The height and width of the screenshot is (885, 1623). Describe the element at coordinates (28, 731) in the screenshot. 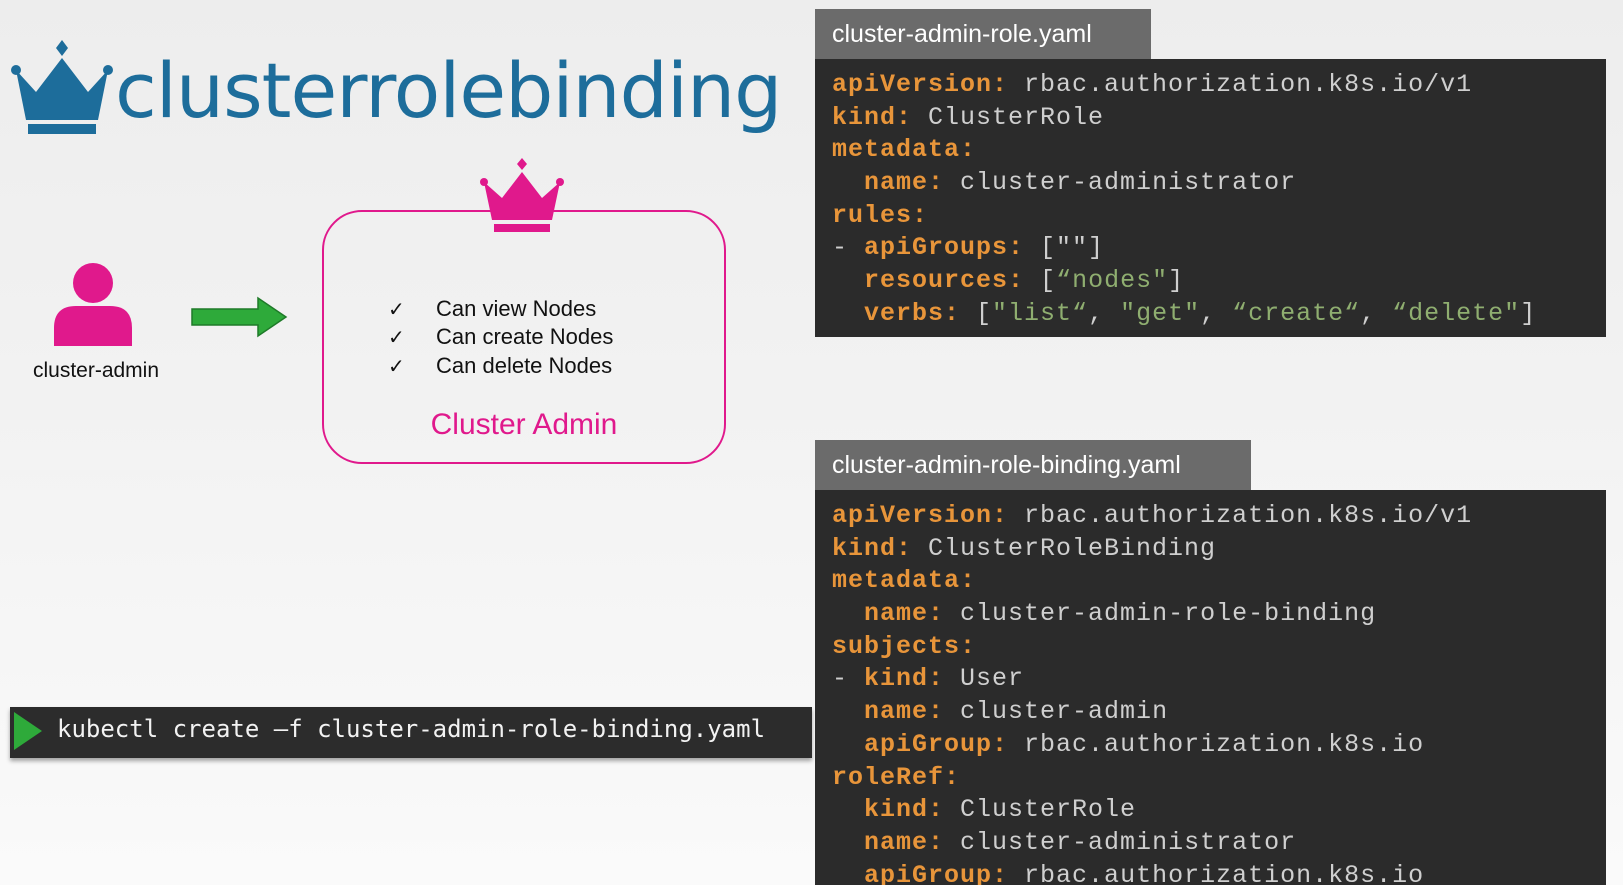

I see `play-icon` at that location.